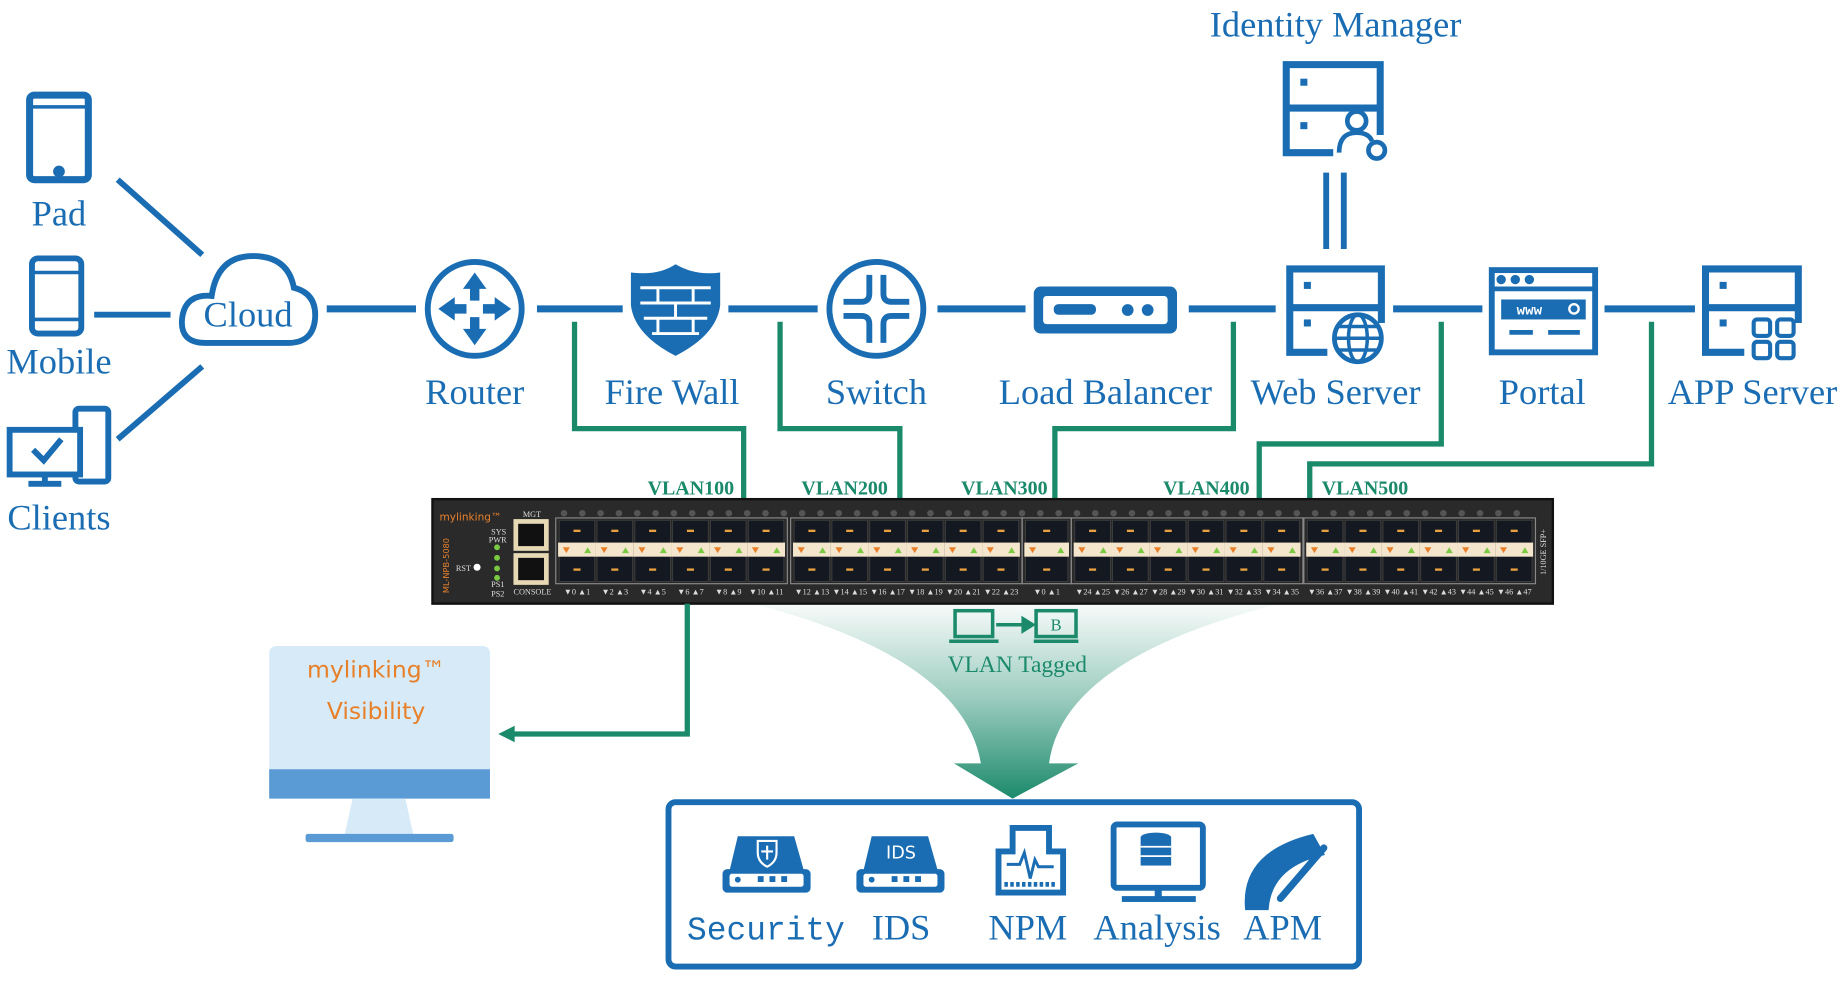 This screenshot has width=1842, height=983. What do you see at coordinates (376, 670) in the screenshot?
I see `monitor-brand: mylinking™` at bounding box center [376, 670].